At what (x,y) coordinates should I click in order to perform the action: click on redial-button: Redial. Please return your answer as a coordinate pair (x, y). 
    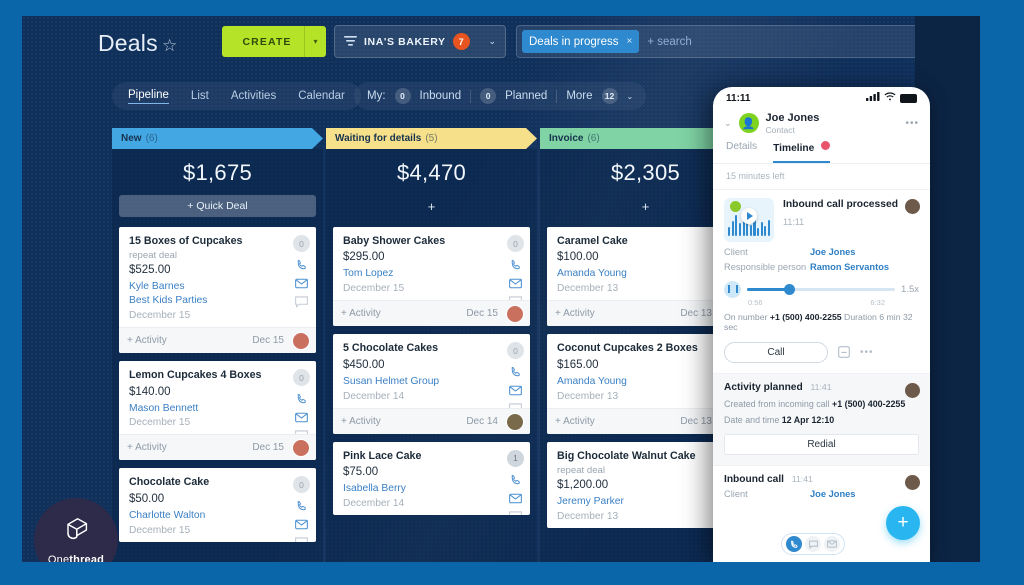
    Looking at the image, I should click on (821, 444).